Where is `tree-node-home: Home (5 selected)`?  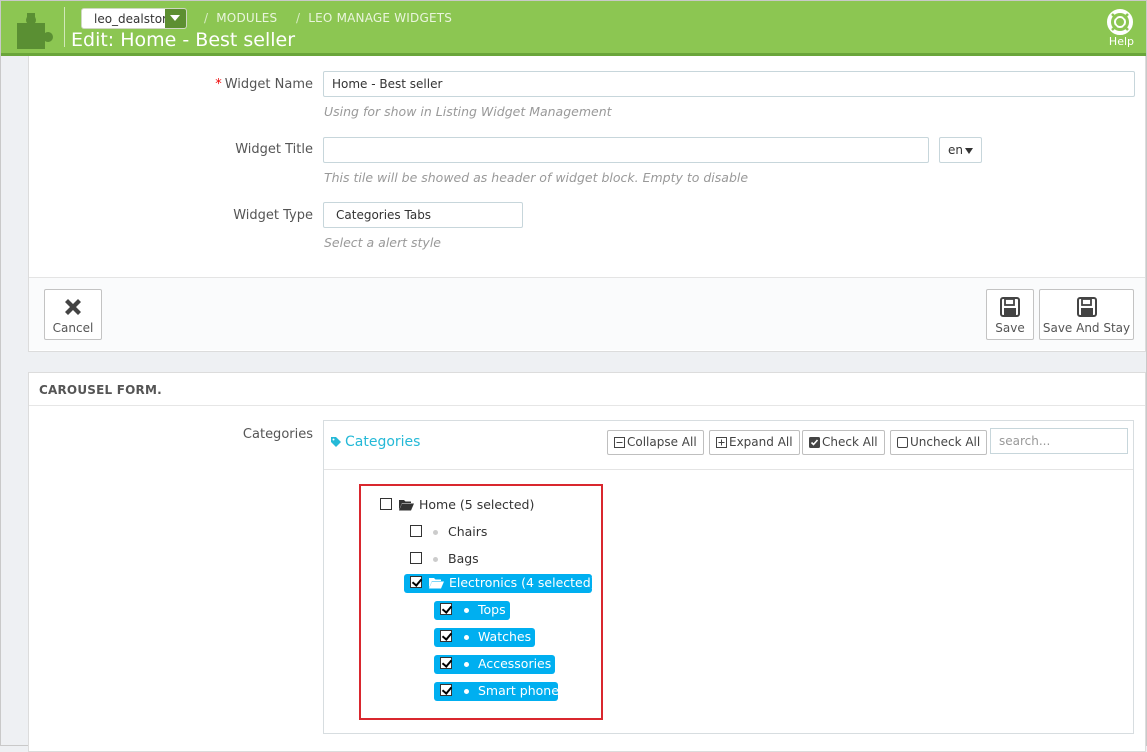
tree-node-home: Home (5 selected) is located at coordinates (480, 505).